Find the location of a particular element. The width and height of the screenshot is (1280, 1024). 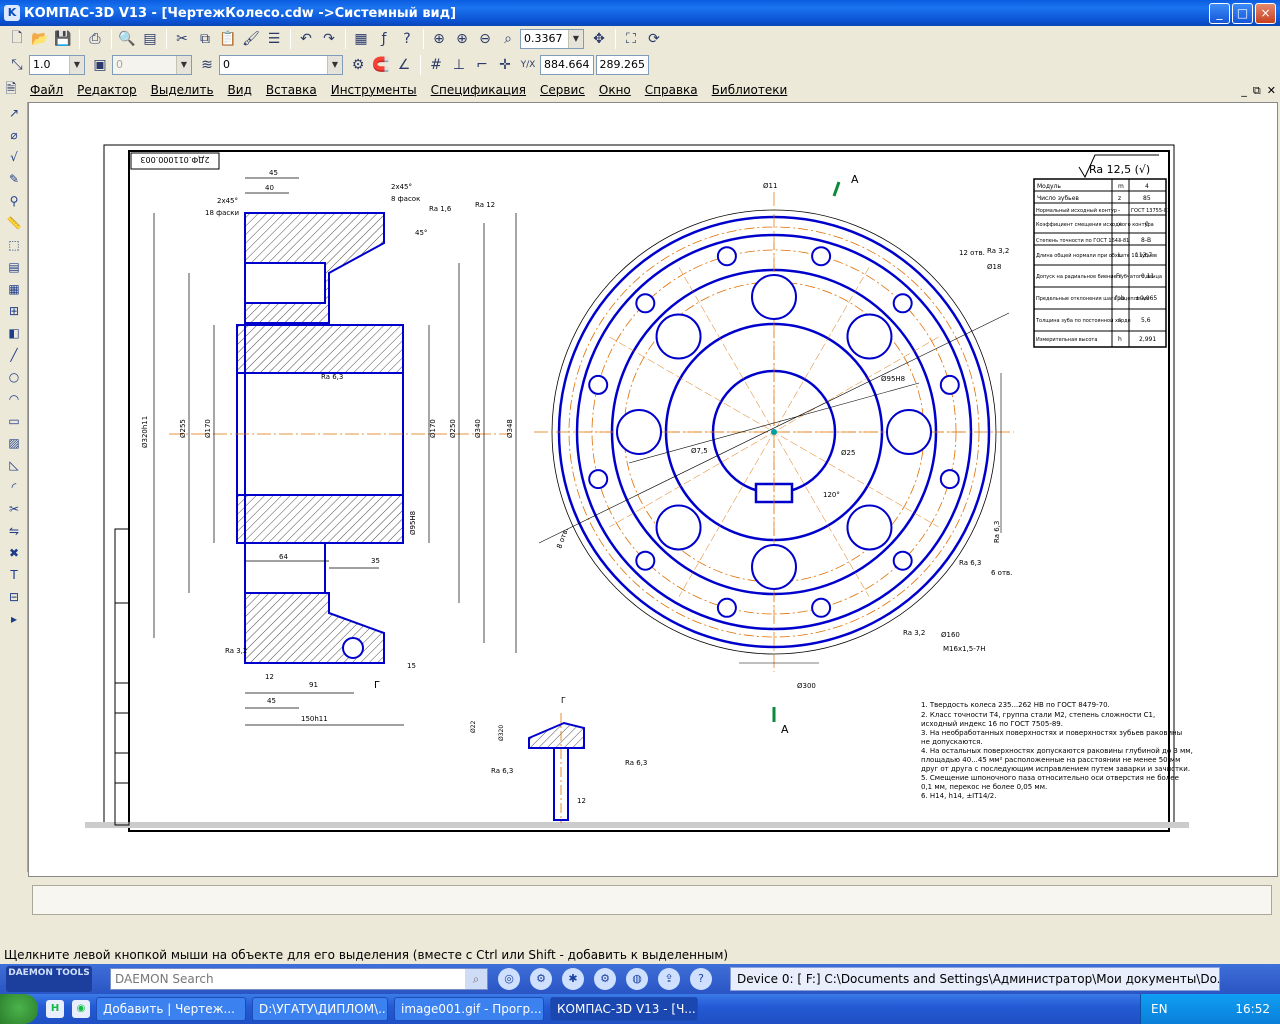

text-icon: T is located at coordinates (14, 575).